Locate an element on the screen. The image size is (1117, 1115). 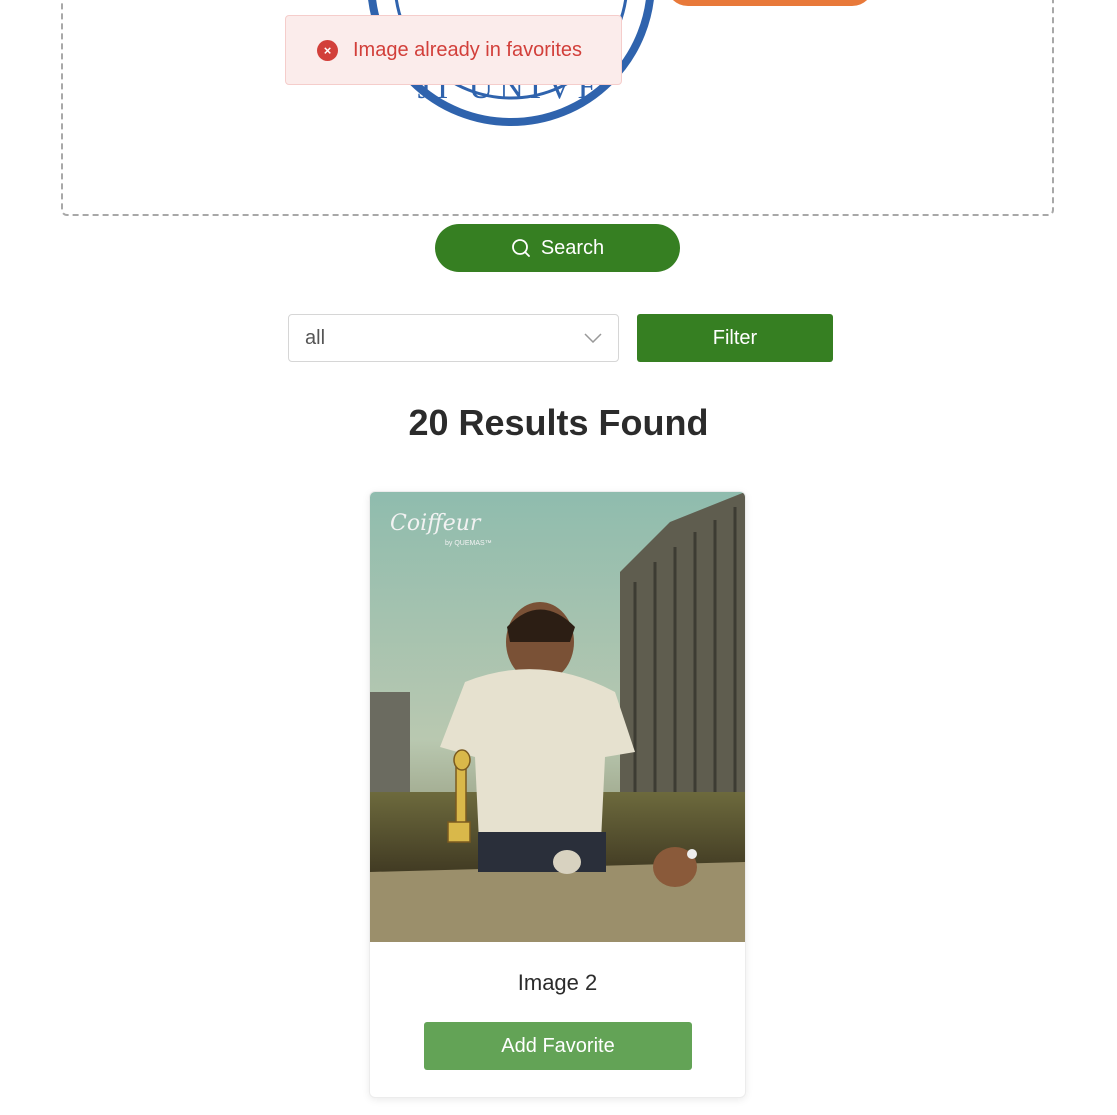
filter-button-label: Filter is located at coordinates (735, 337).